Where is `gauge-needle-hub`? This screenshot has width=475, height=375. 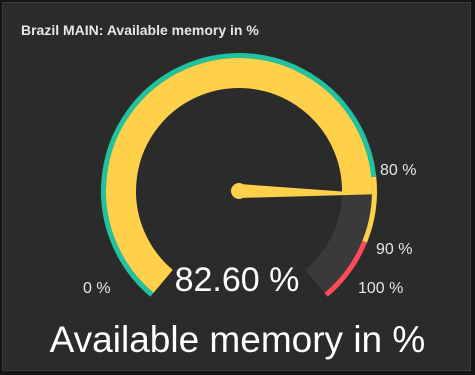
gauge-needle-hub is located at coordinates (239, 191).